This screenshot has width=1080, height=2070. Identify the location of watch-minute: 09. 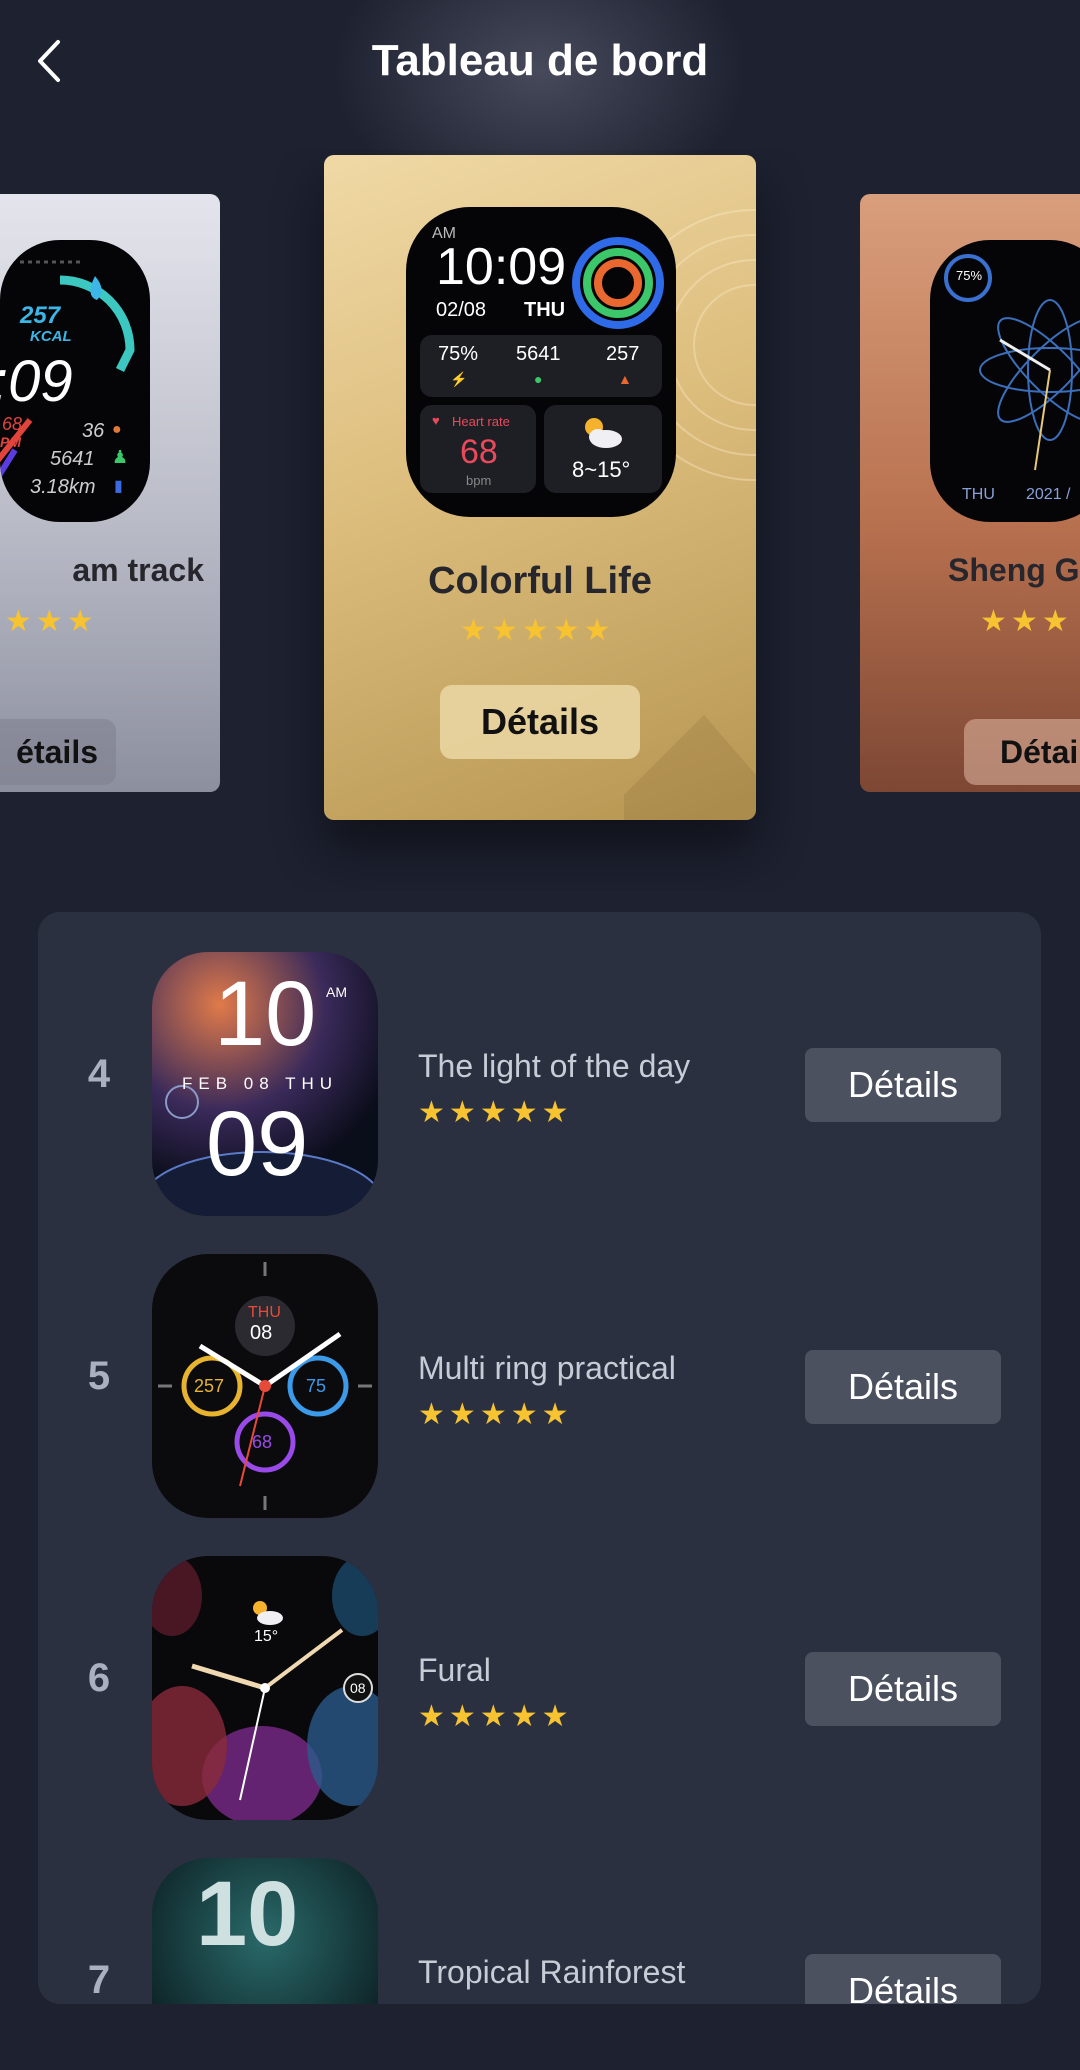
(257, 1144).